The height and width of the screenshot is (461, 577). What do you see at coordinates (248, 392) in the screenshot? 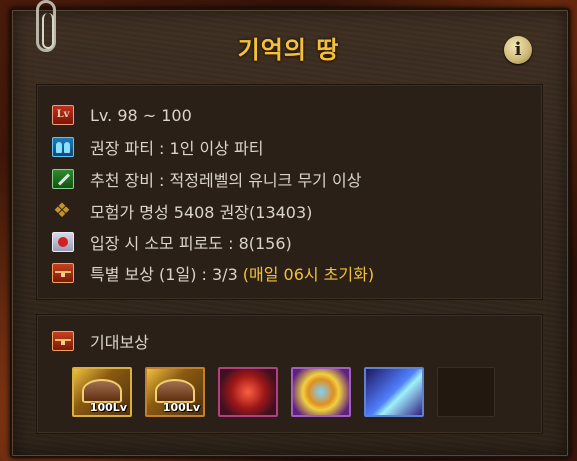
I see `reward-item-red-crystal` at bounding box center [248, 392].